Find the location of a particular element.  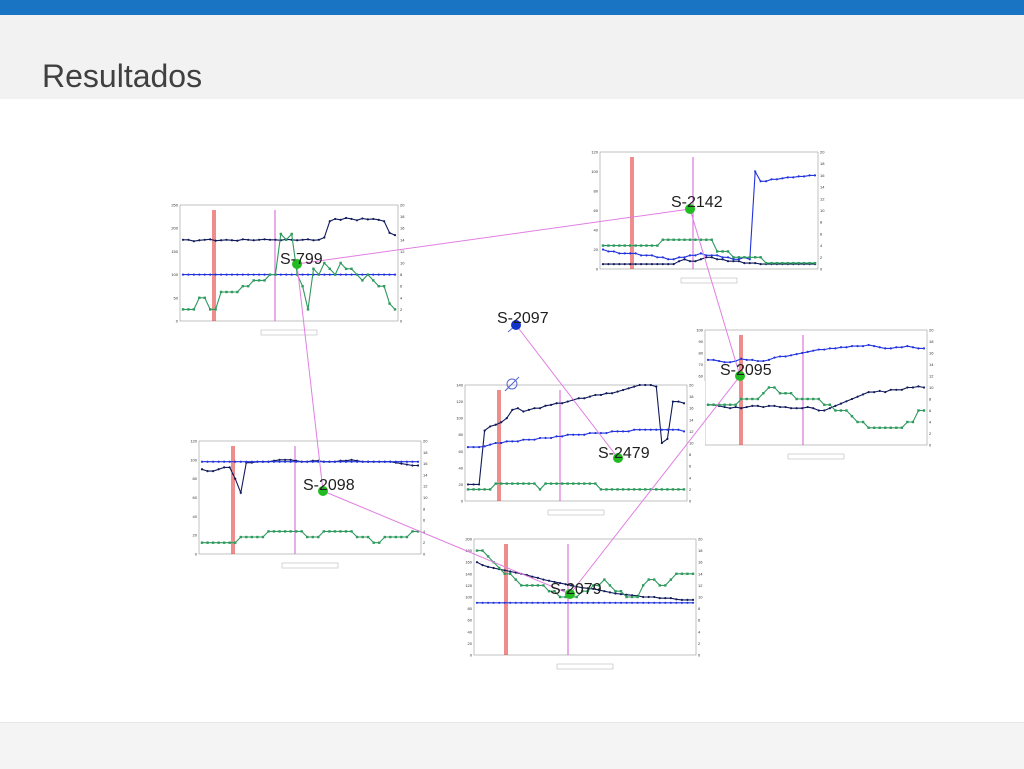

y-tick-label: 40 is located at coordinates (596, 230).